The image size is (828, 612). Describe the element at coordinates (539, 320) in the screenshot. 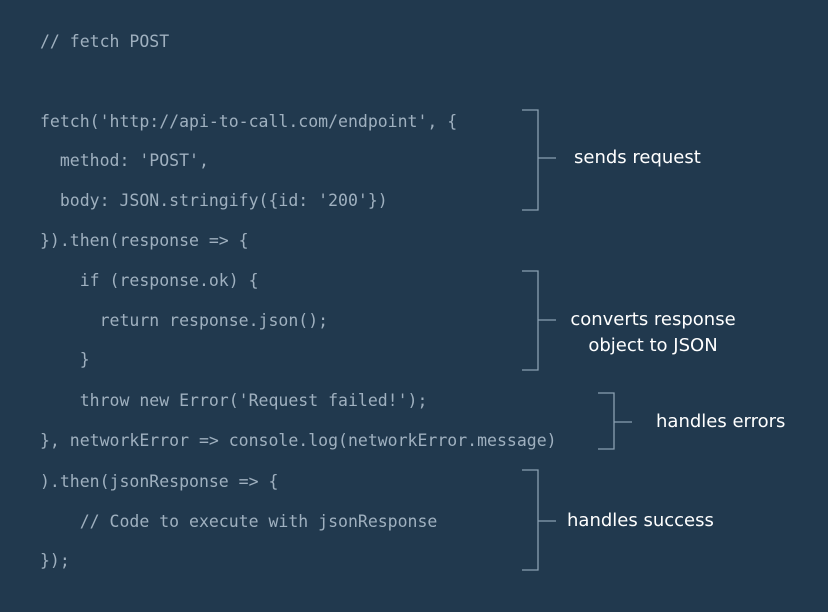

I see `bracket-converts-response` at that location.